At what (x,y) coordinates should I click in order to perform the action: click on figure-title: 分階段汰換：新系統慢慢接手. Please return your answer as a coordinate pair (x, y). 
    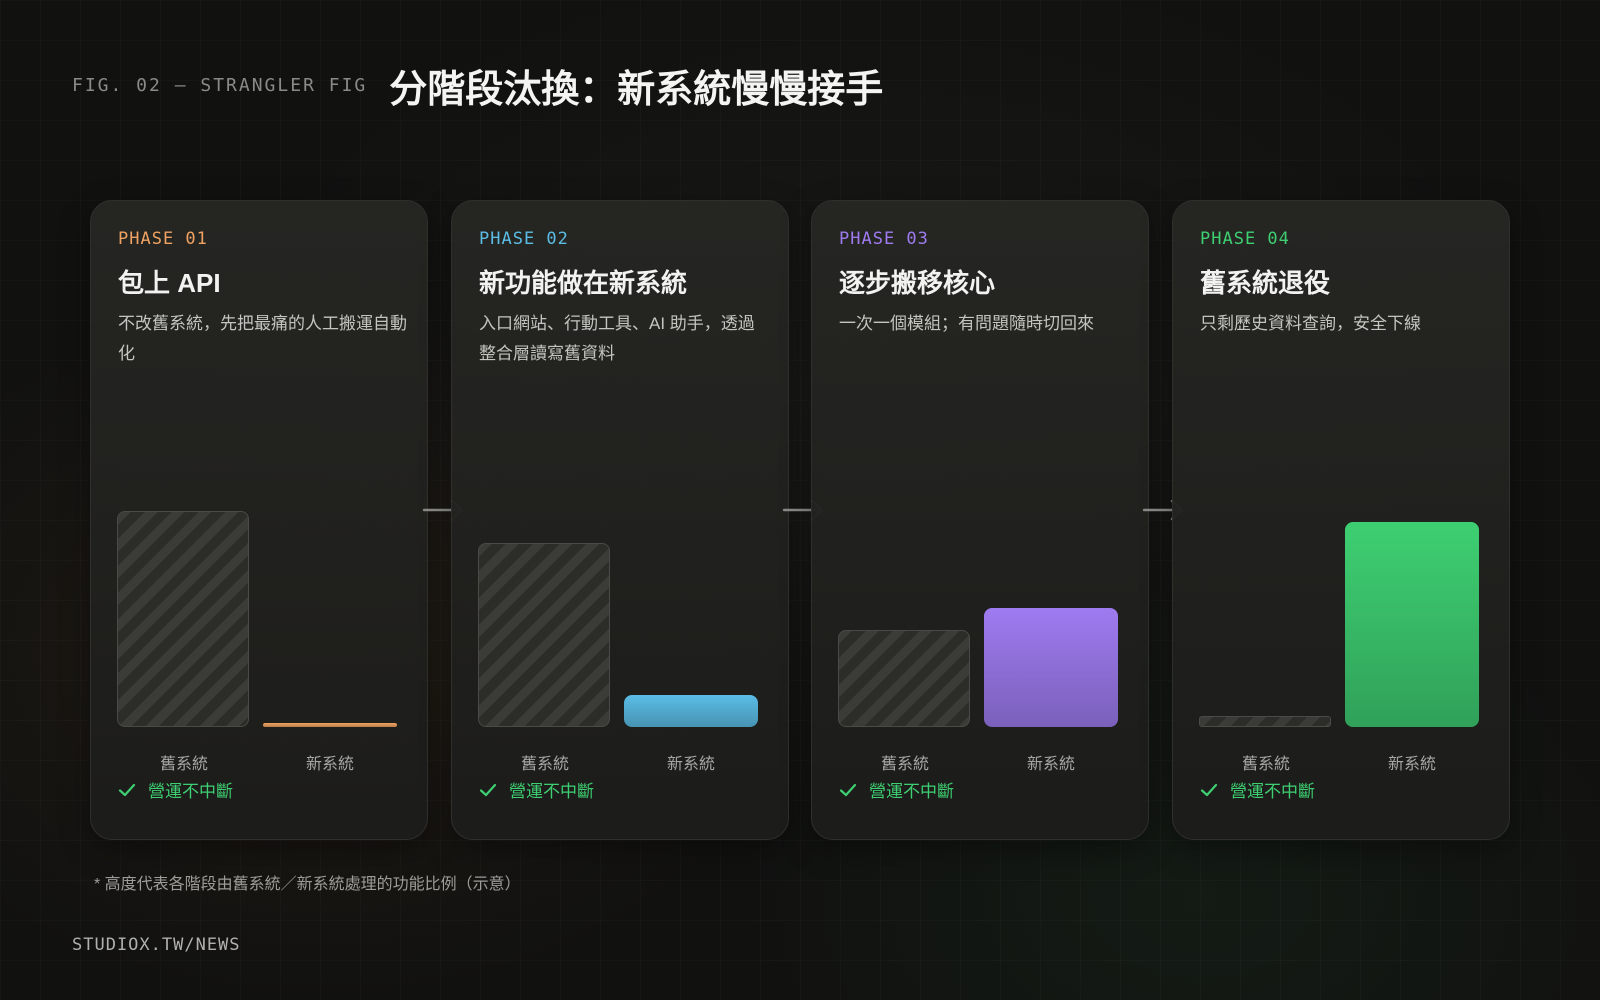
    Looking at the image, I should click on (636, 89).